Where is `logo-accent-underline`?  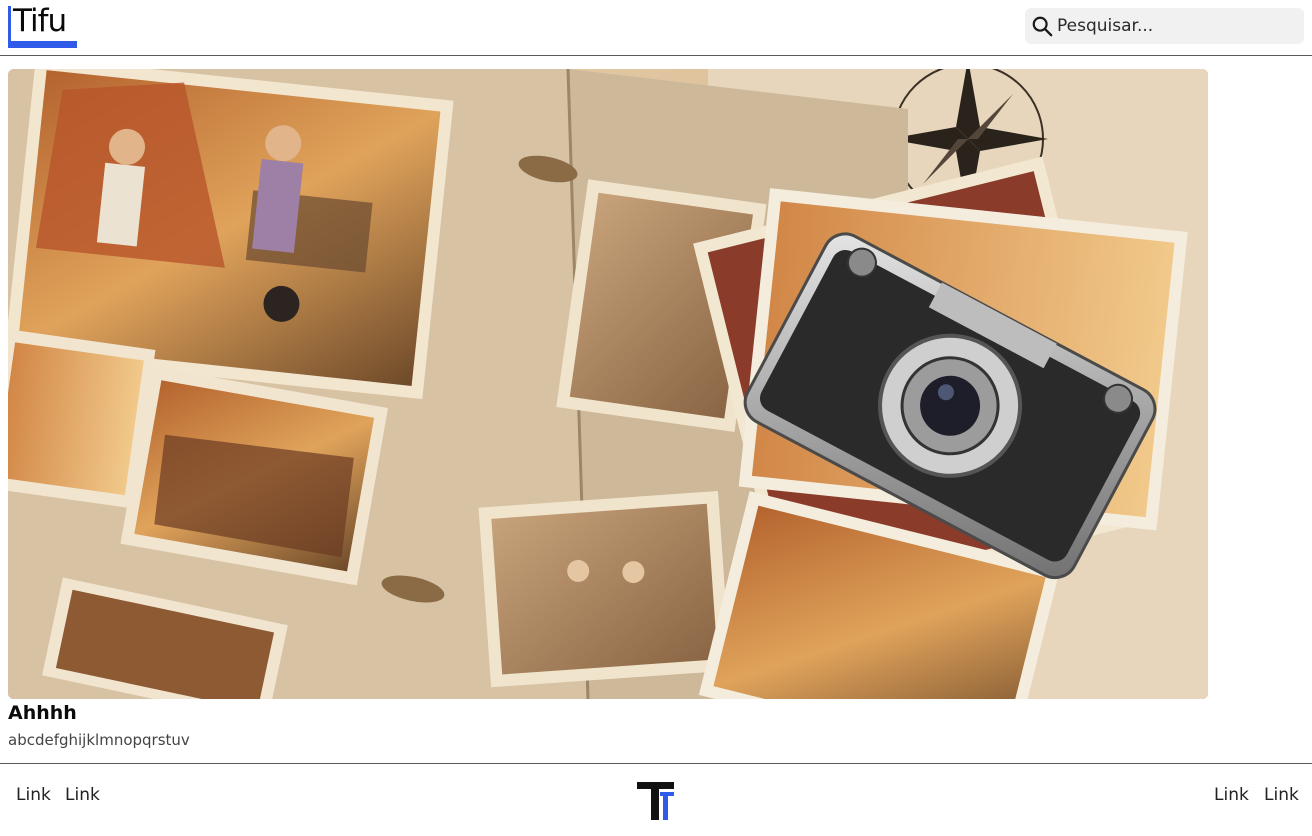
logo-accent-underline is located at coordinates (42, 44).